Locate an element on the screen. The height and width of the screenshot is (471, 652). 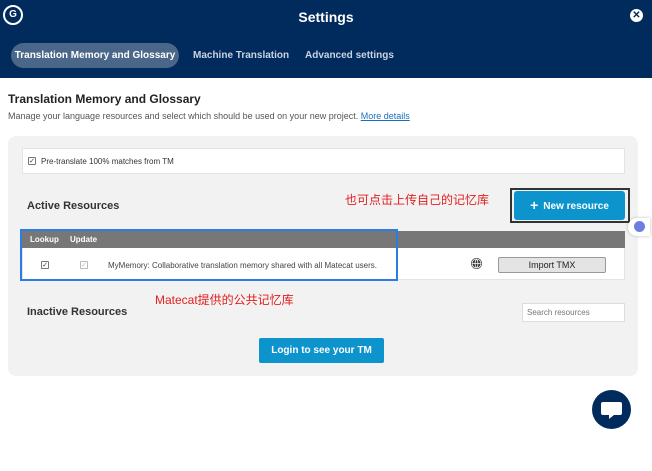
mymemory-annotation: Matecat提供的公共记忆库 is located at coordinates (224, 300).